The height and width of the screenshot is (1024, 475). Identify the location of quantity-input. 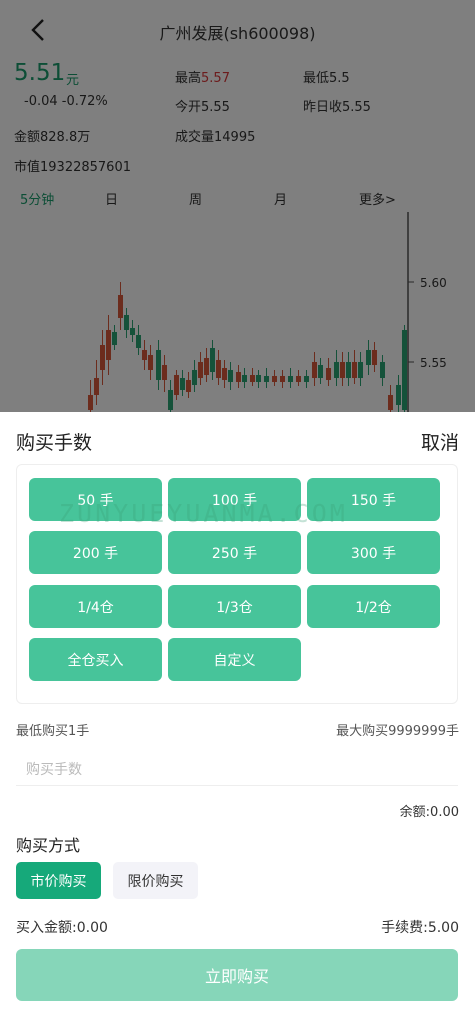
(237, 770).